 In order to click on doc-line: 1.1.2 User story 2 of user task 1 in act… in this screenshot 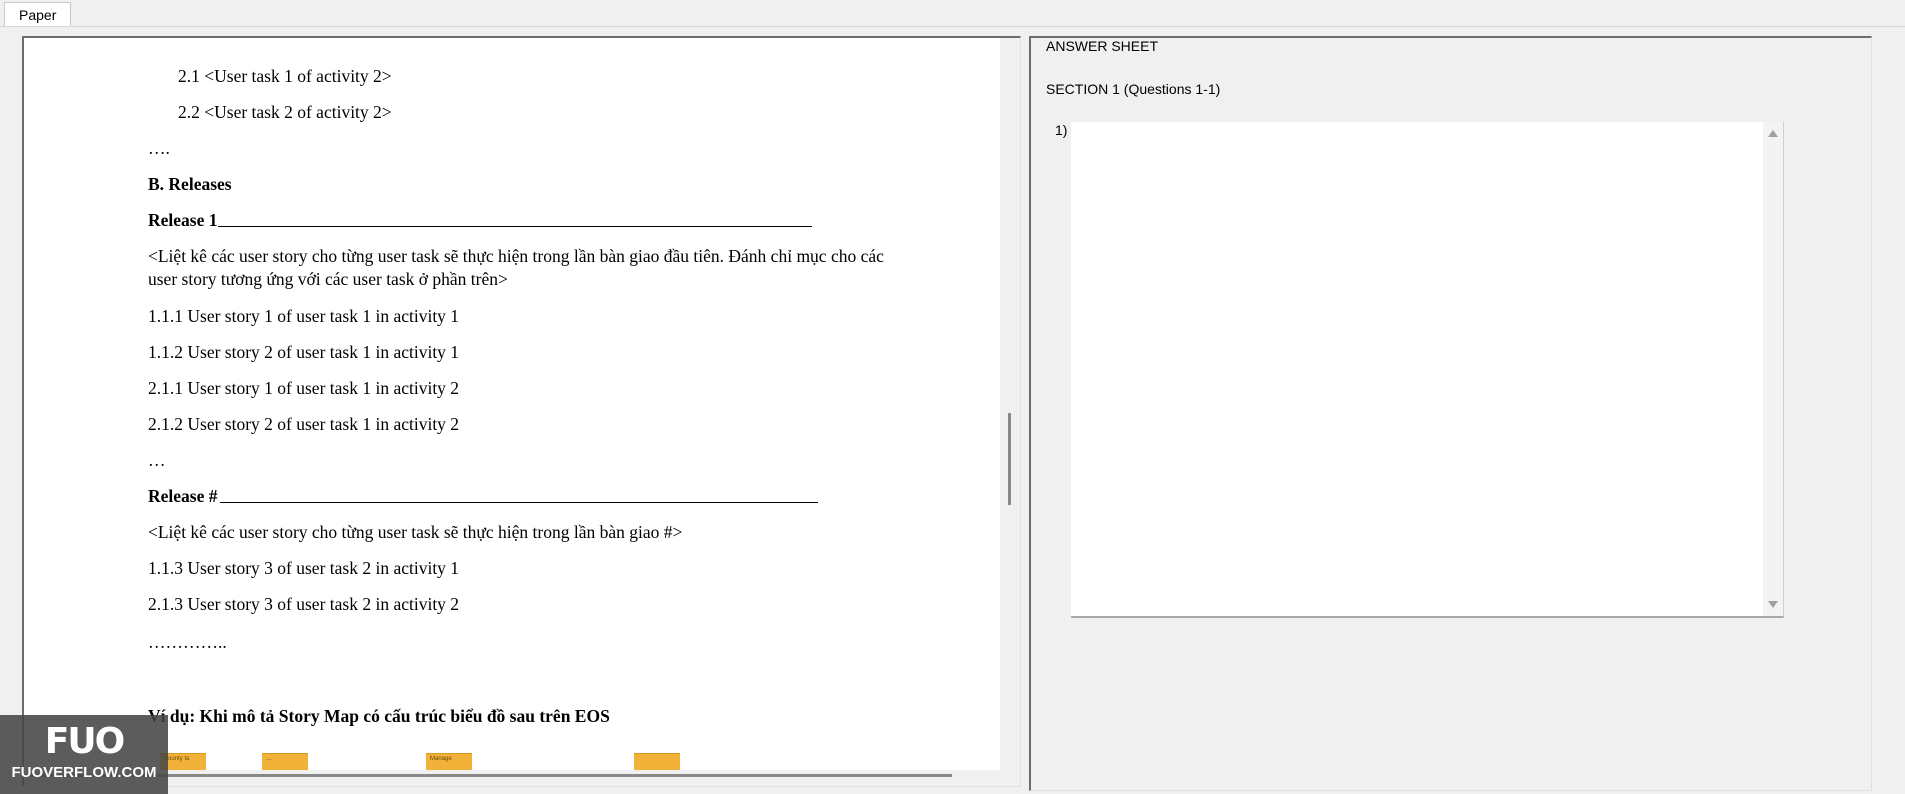, I will do `click(304, 352)`.